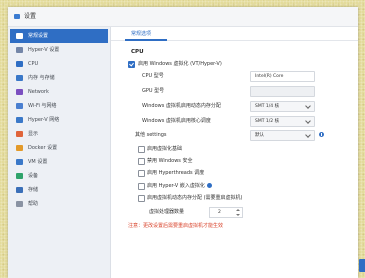 The image size is (365, 278). Describe the element at coordinates (19, 176) in the screenshot. I see `devices-icon` at that location.